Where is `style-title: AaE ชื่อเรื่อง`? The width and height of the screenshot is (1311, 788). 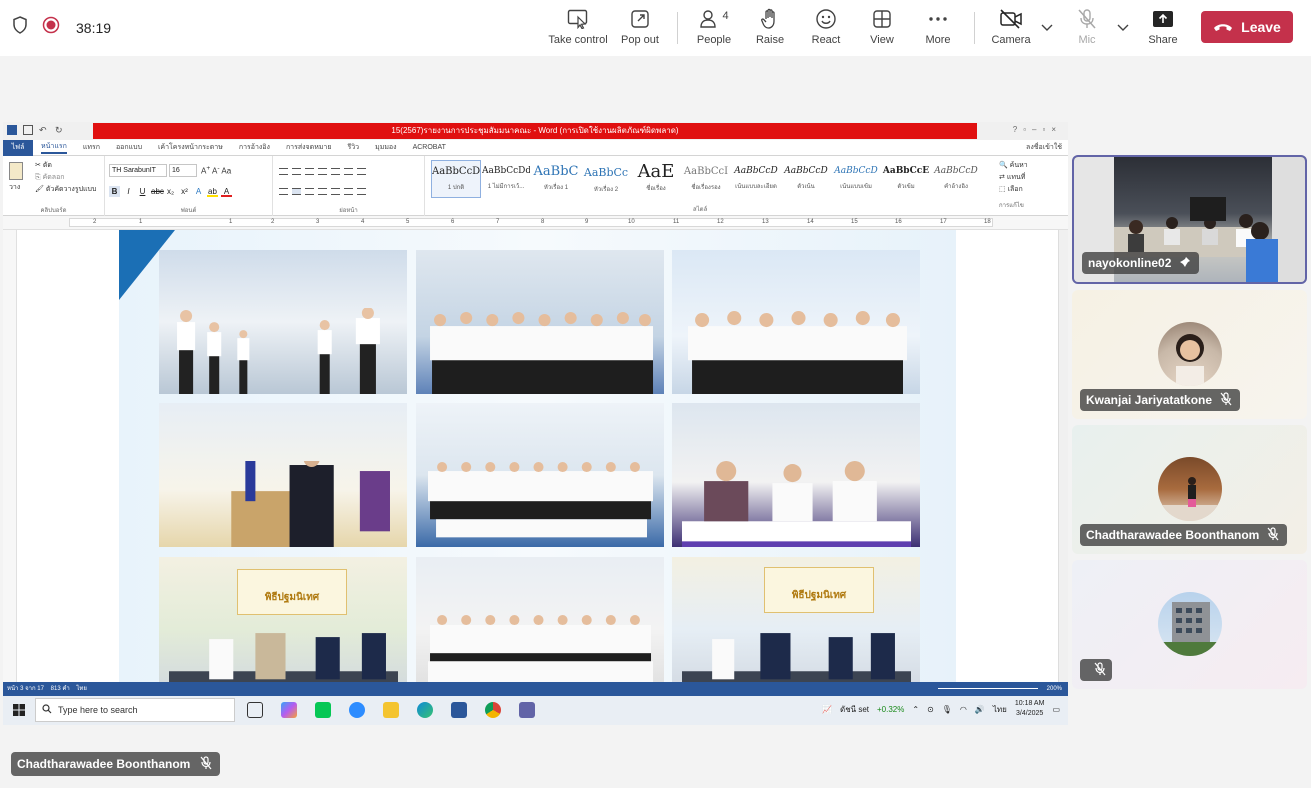 style-title: AaE ชื่อเรื่อง is located at coordinates (656, 179).